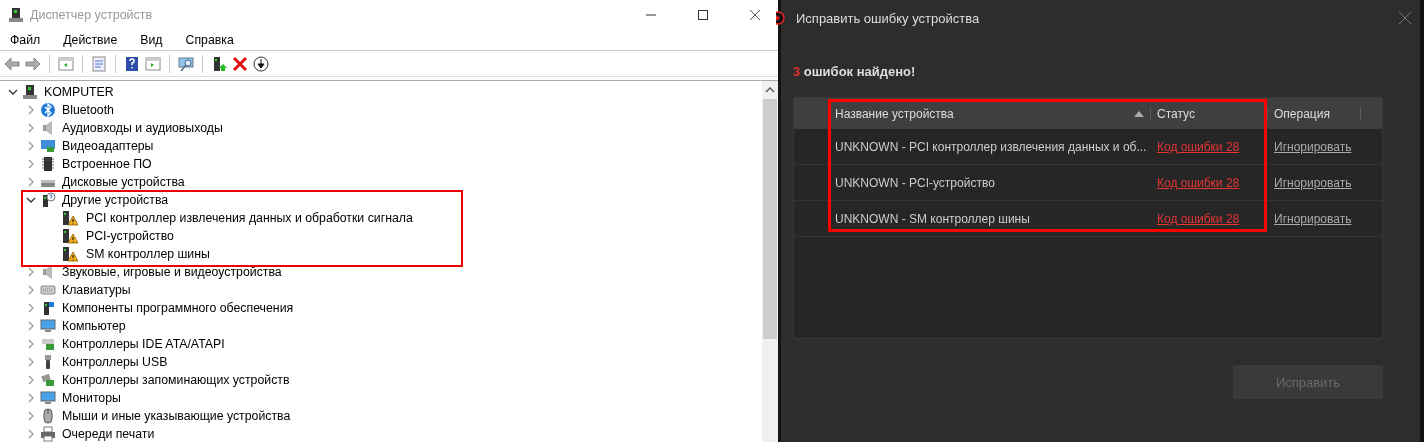 This screenshot has width=1424, height=442. I want to click on controller-icon, so click(48, 344).